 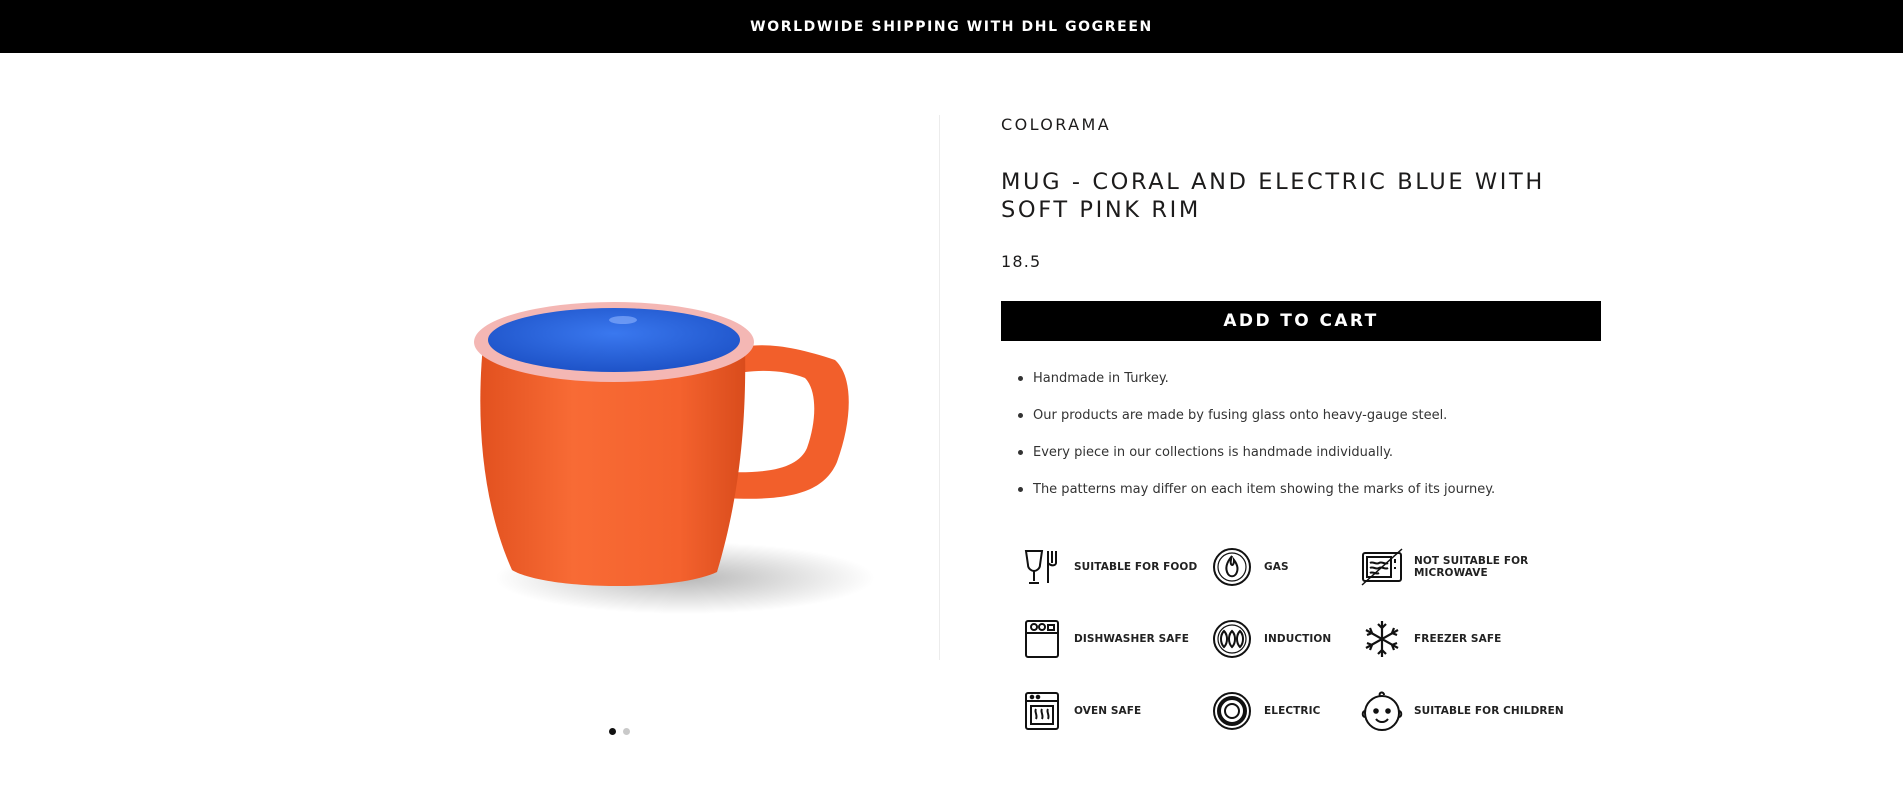 I want to click on product-price: 18.5, so click(x=1021, y=261).